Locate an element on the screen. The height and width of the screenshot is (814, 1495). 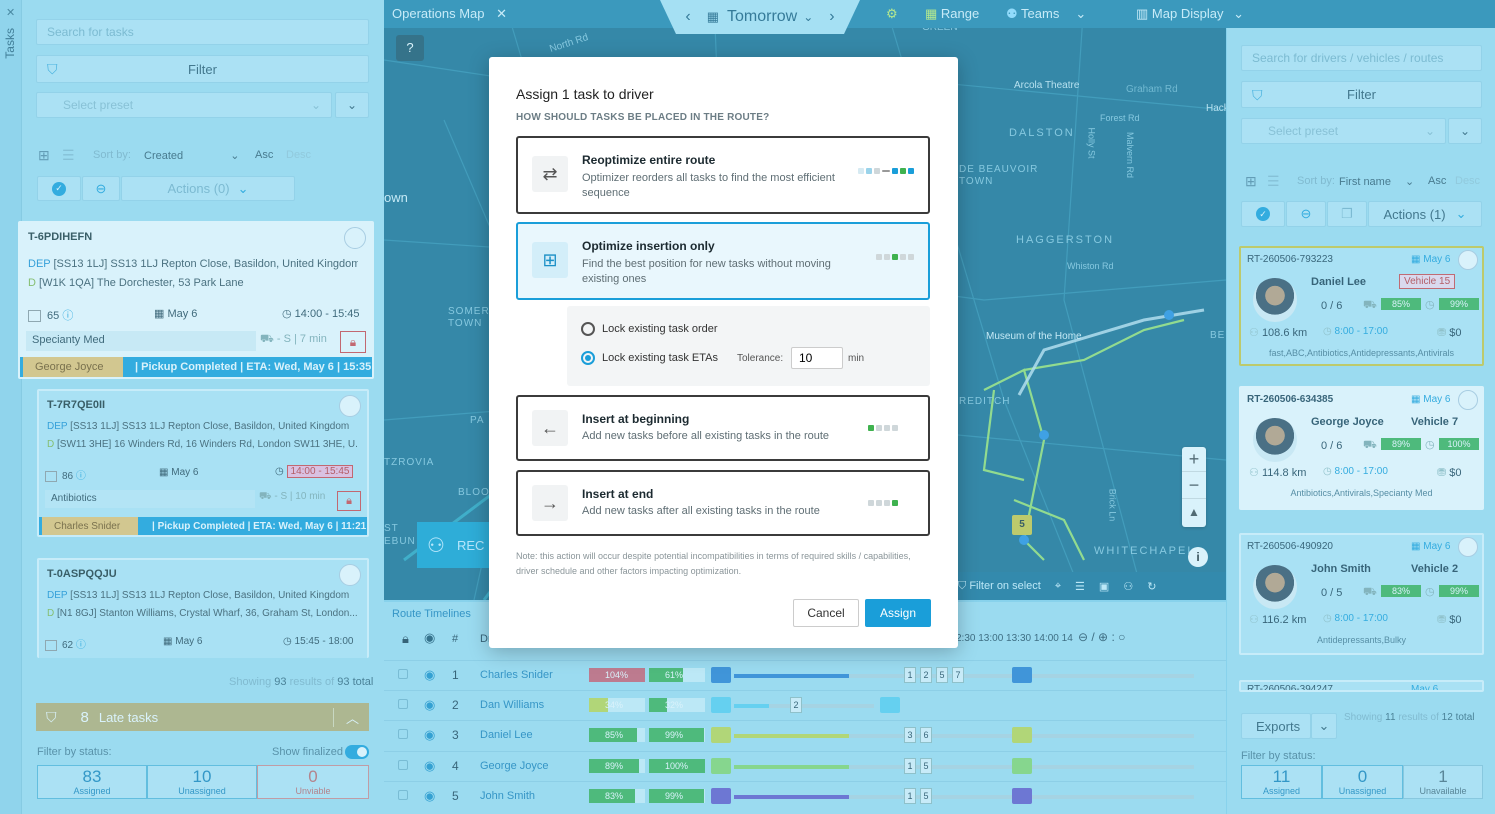
tolerance-input is located at coordinates (817, 358).